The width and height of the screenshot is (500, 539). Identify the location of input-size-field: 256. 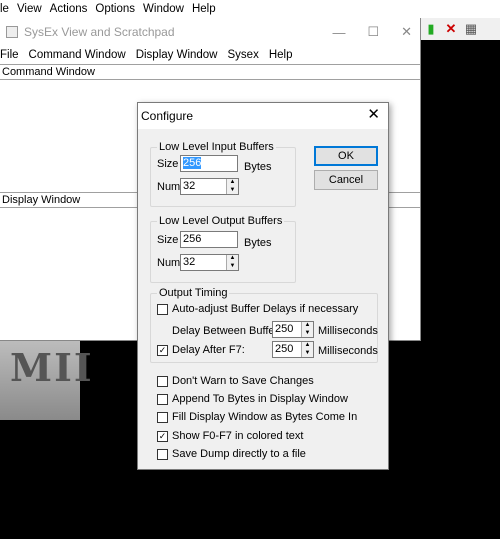
(209, 163).